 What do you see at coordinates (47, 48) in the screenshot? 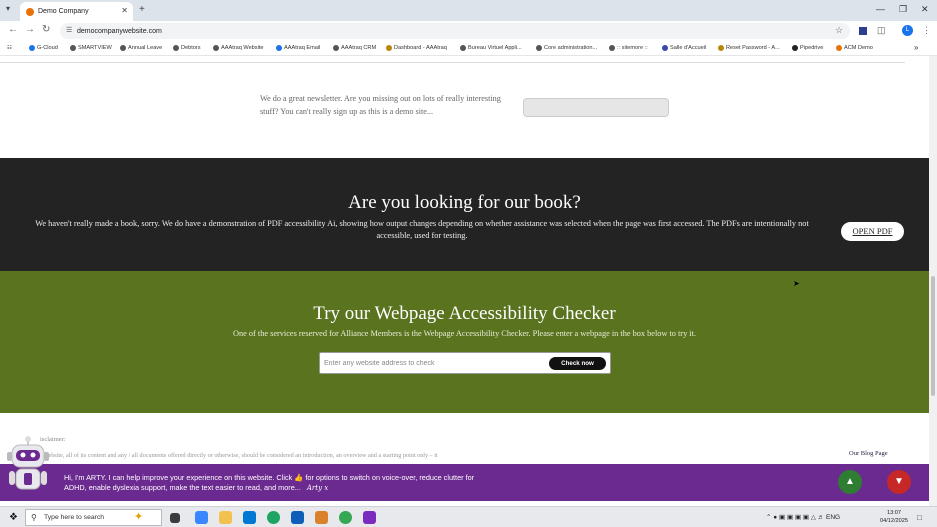
I see `bookmark-label: G-Cloud` at bounding box center [47, 48].